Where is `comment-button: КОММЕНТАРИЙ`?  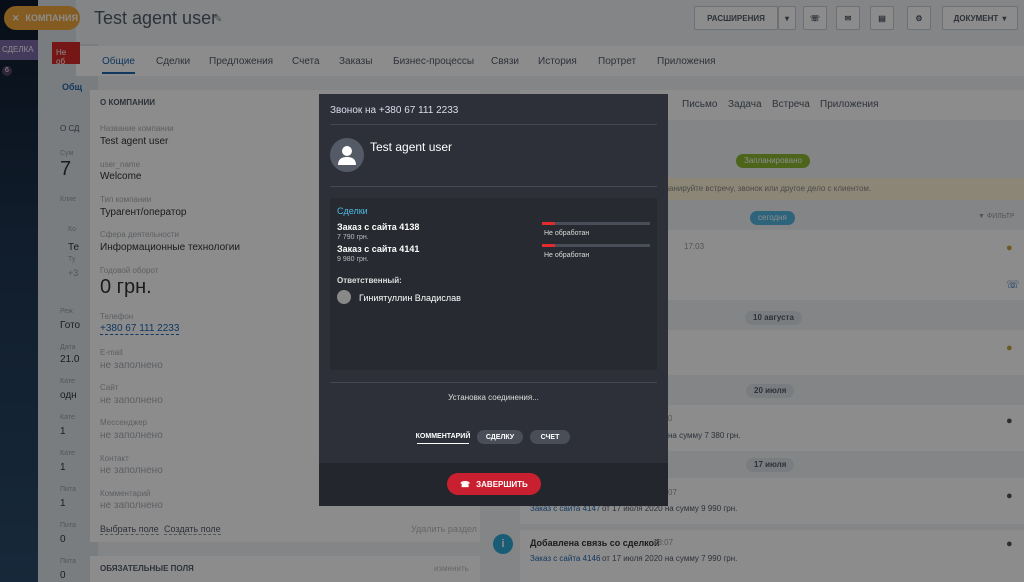
comment-button: КОММЕНТАРИЙ is located at coordinates (443, 437).